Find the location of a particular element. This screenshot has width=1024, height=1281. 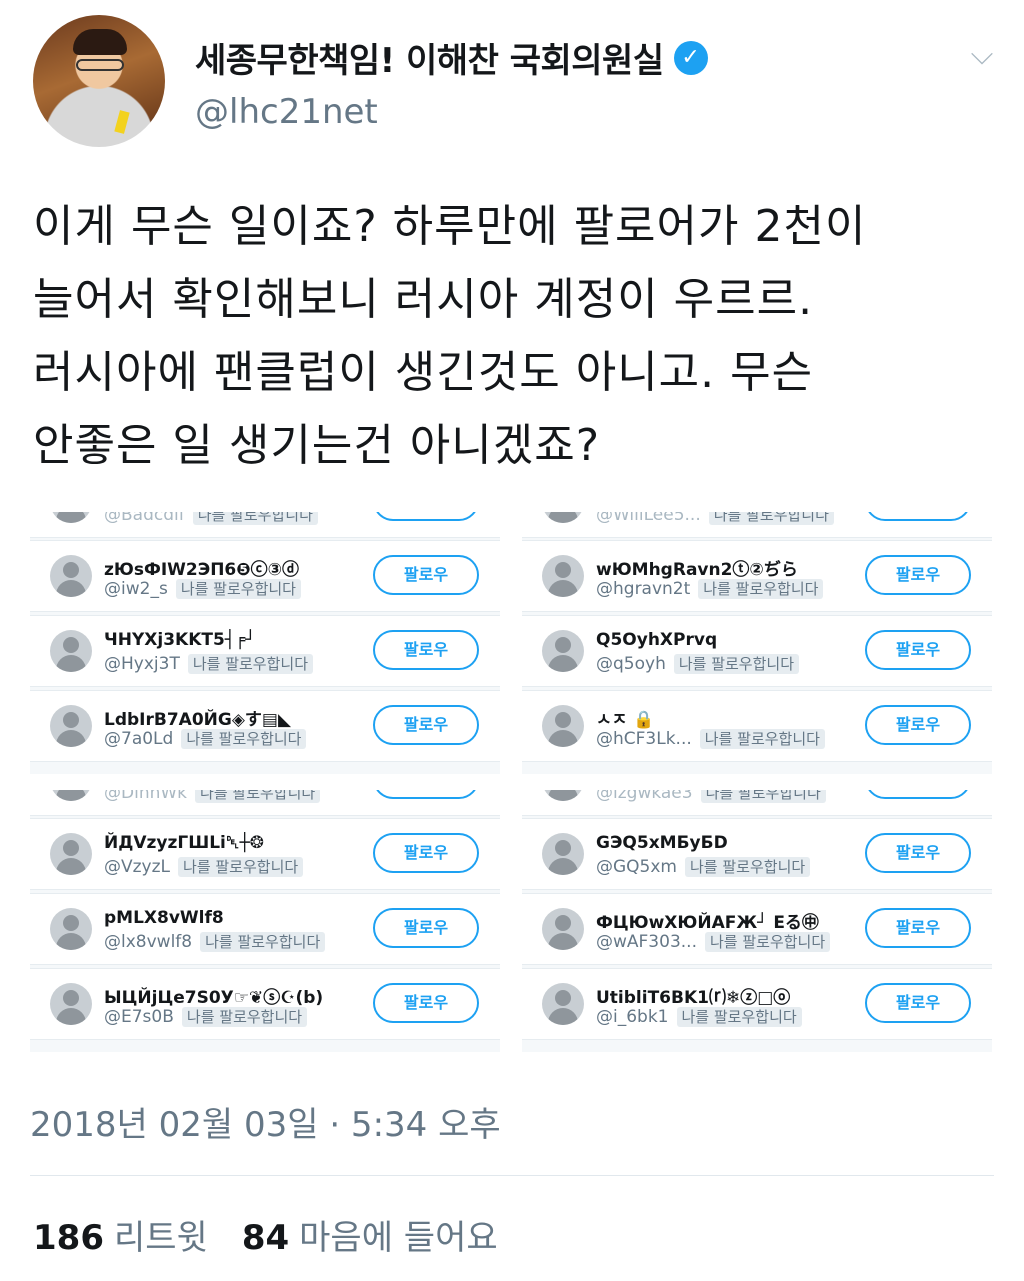

follower-row: GЭQ5xMБуБD @GQ5xm 나를 팔로우합니다 팔로우 is located at coordinates (757, 854).